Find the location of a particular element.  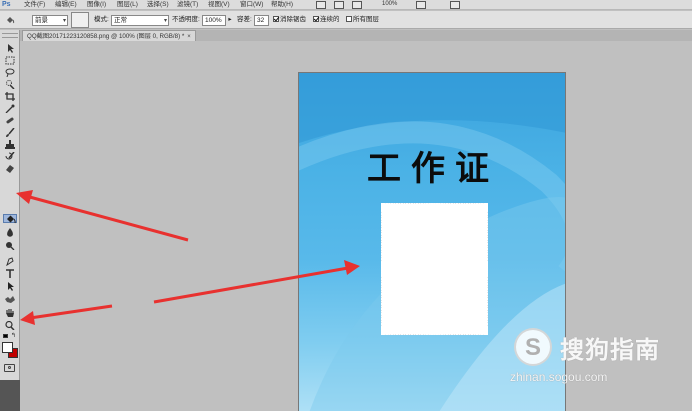

menu-help: 帮助(H) is located at coordinates (282, 5).